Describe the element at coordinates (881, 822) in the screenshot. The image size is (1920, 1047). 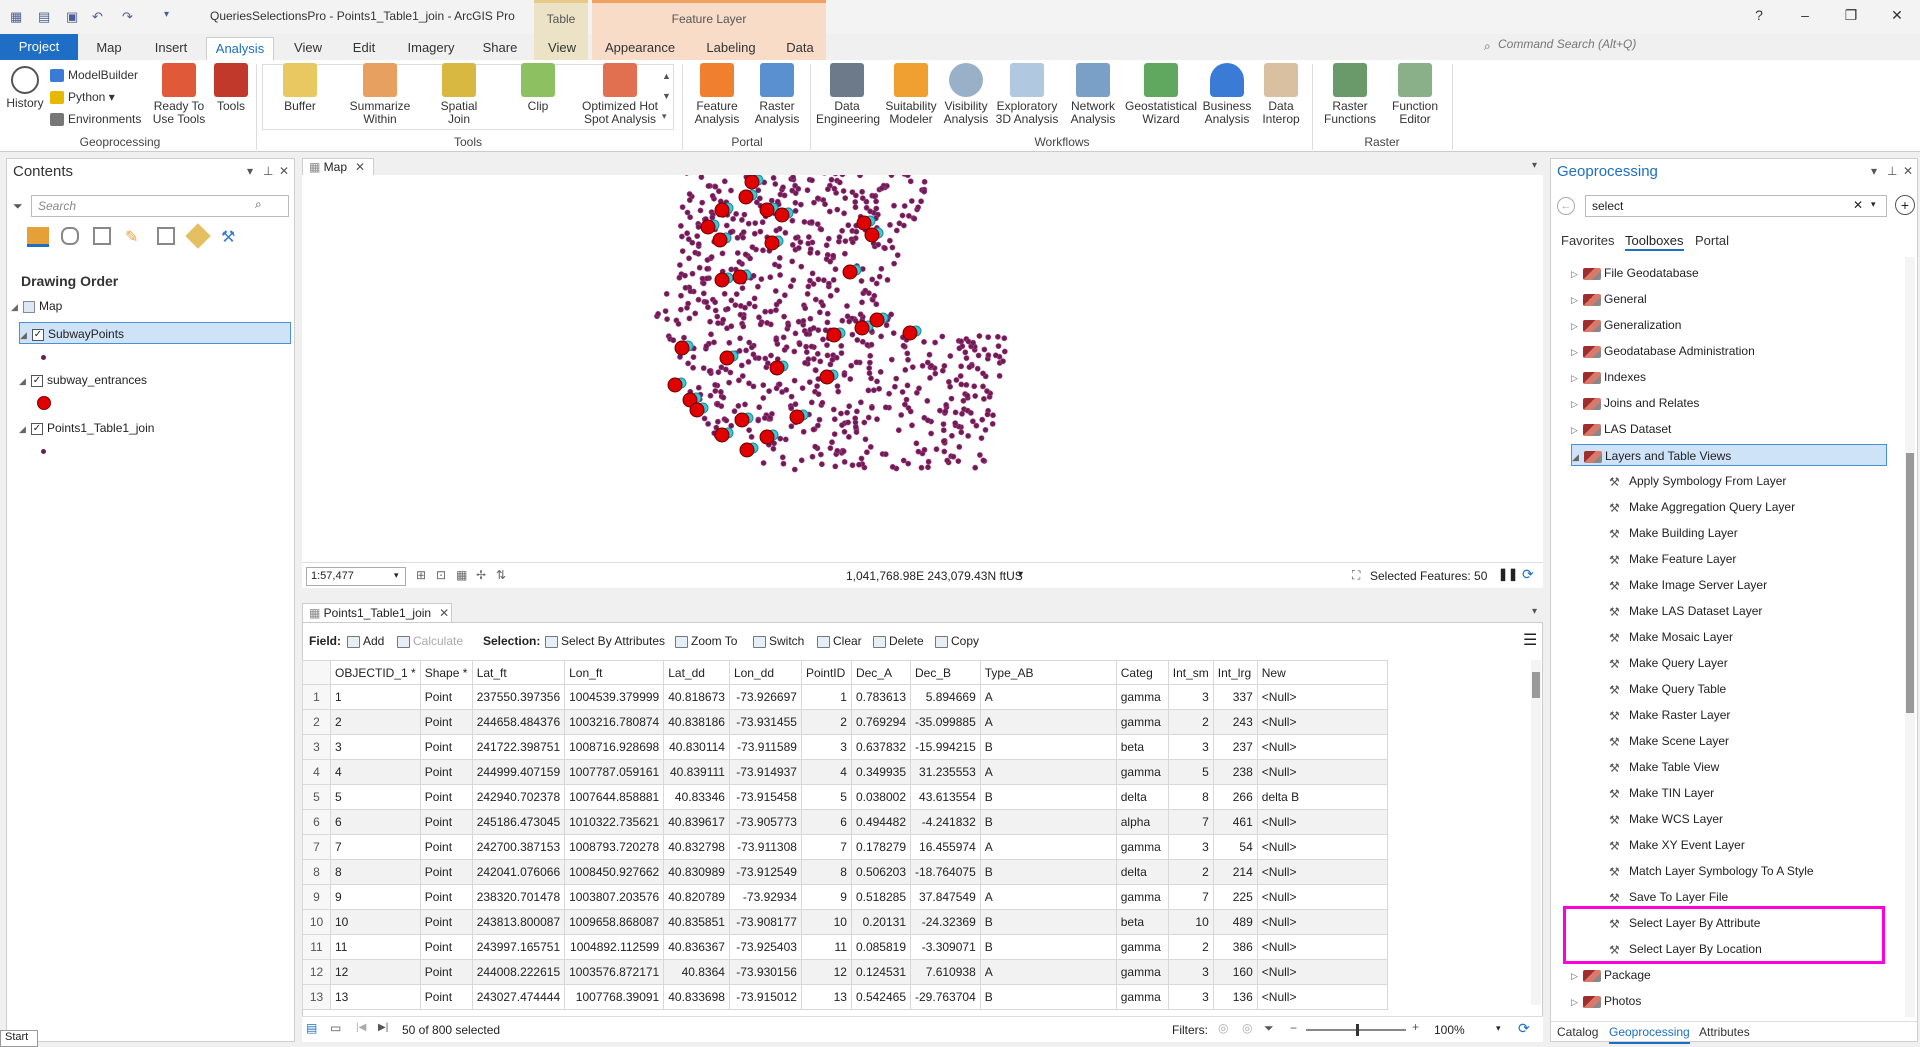
I see `table-cell: 0.494482` at that location.